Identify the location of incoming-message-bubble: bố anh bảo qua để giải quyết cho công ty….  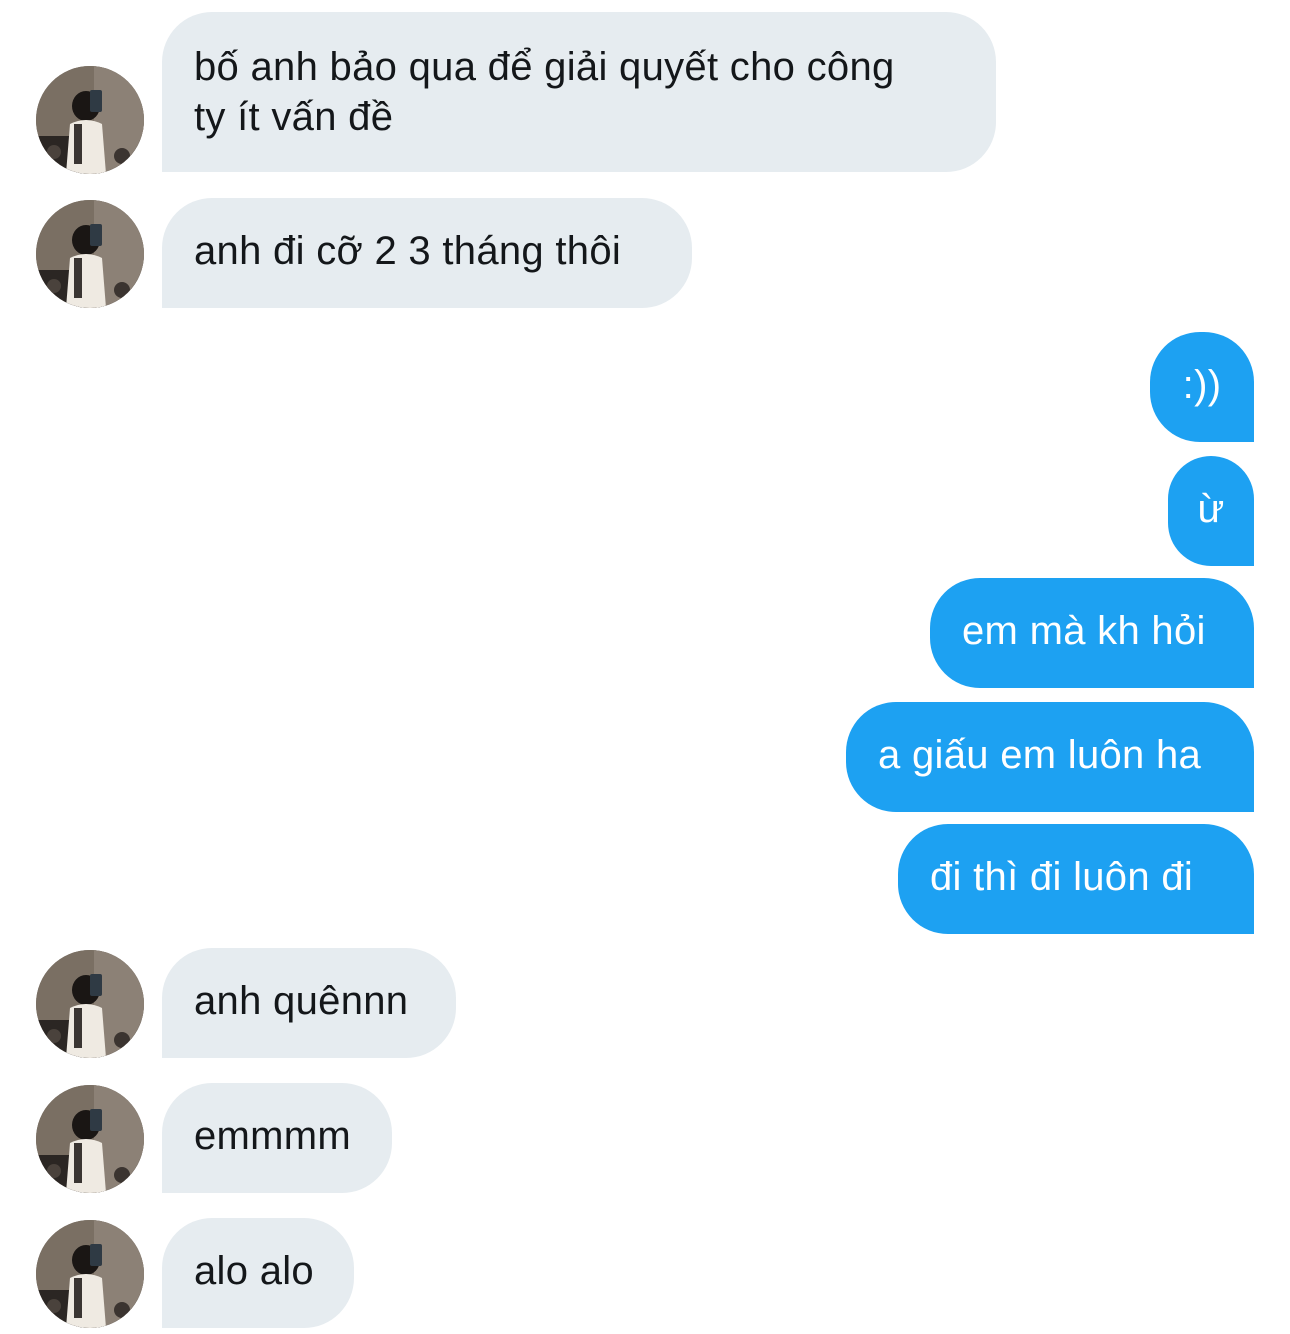
(579, 92).